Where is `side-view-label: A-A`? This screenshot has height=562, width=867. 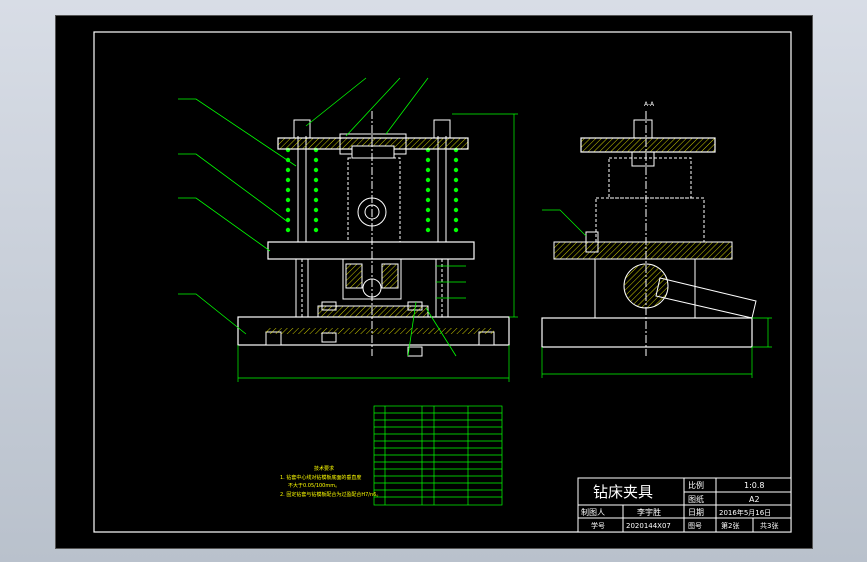 side-view-label: A-A is located at coordinates (649, 104).